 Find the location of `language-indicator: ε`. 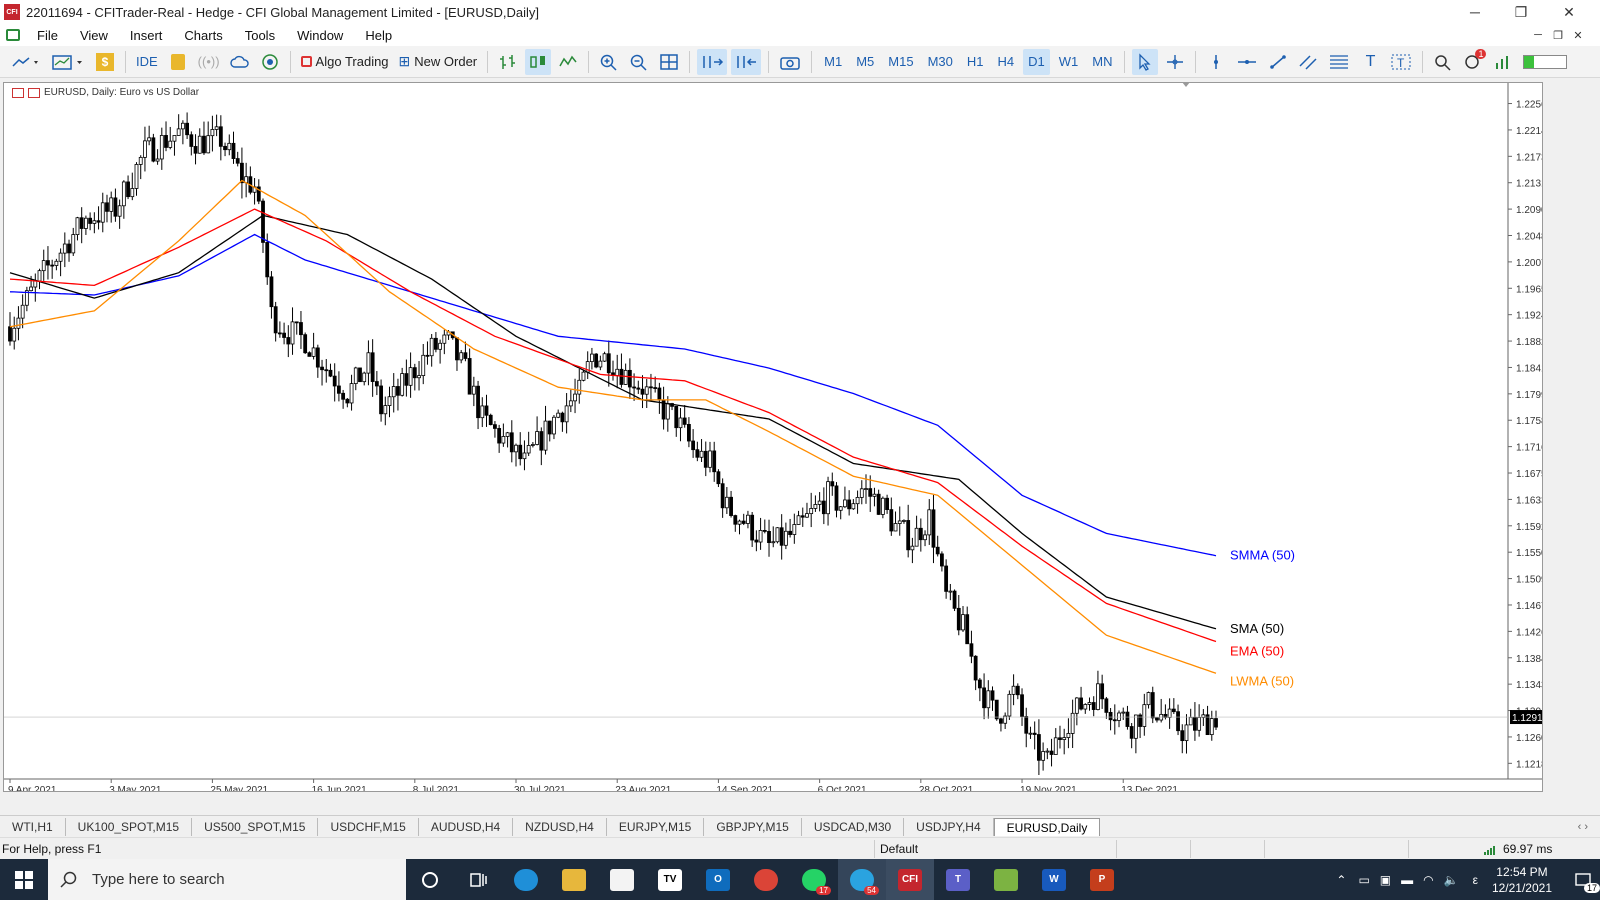

language-indicator: ε is located at coordinates (1475, 880).